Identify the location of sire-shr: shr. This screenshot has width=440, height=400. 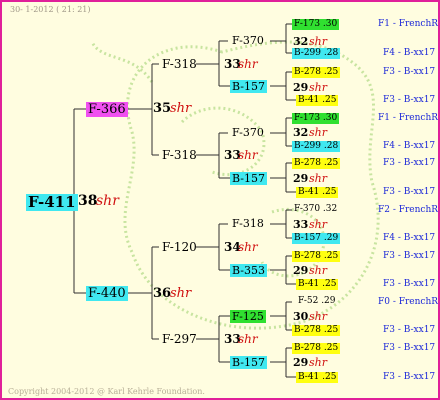
(181, 293).